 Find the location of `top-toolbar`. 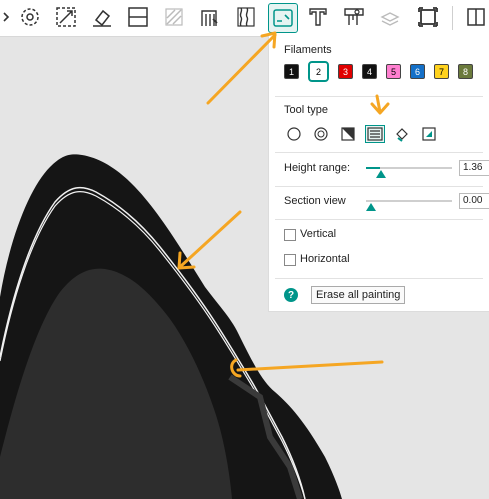

top-toolbar is located at coordinates (244, 18).